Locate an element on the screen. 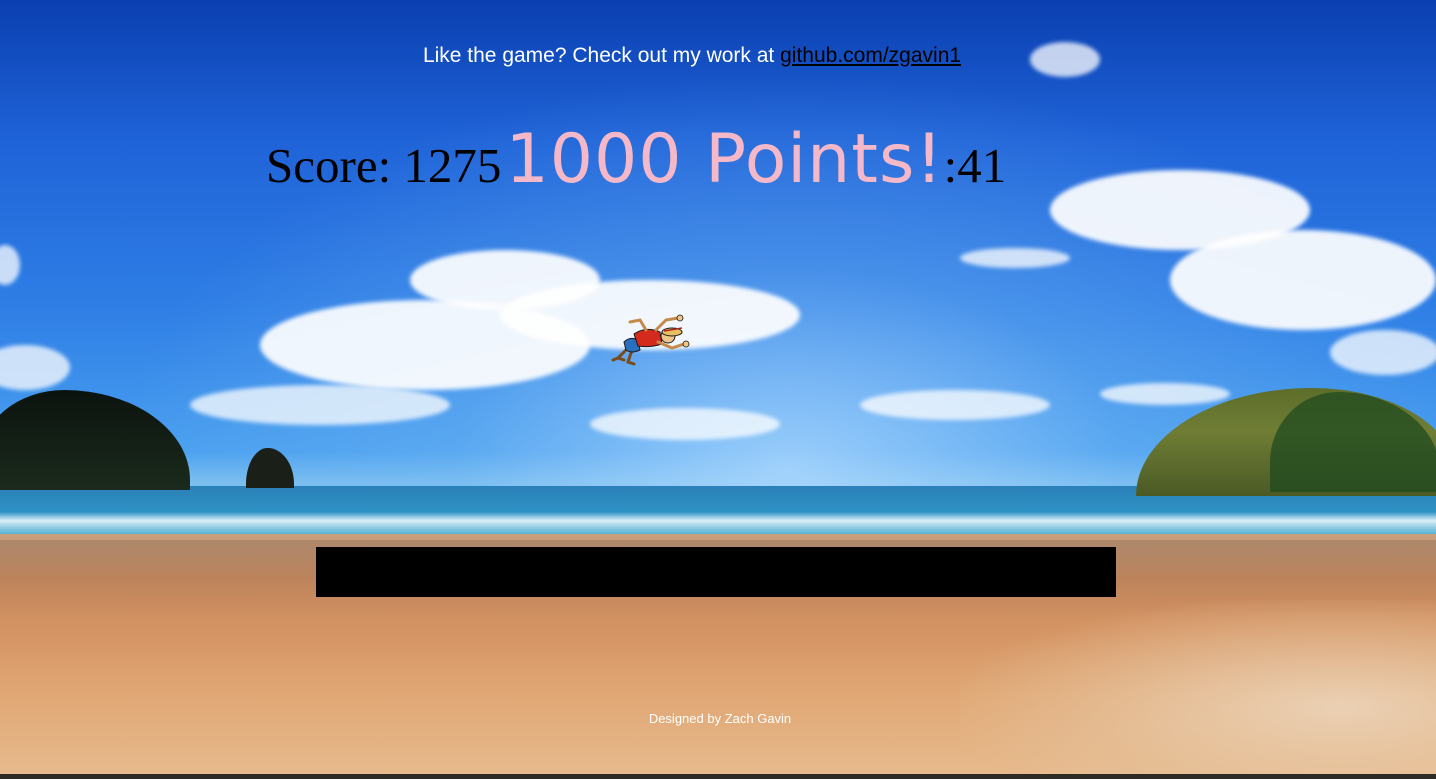 The image size is (1436, 779). running-character-icon is located at coordinates (650, 340).